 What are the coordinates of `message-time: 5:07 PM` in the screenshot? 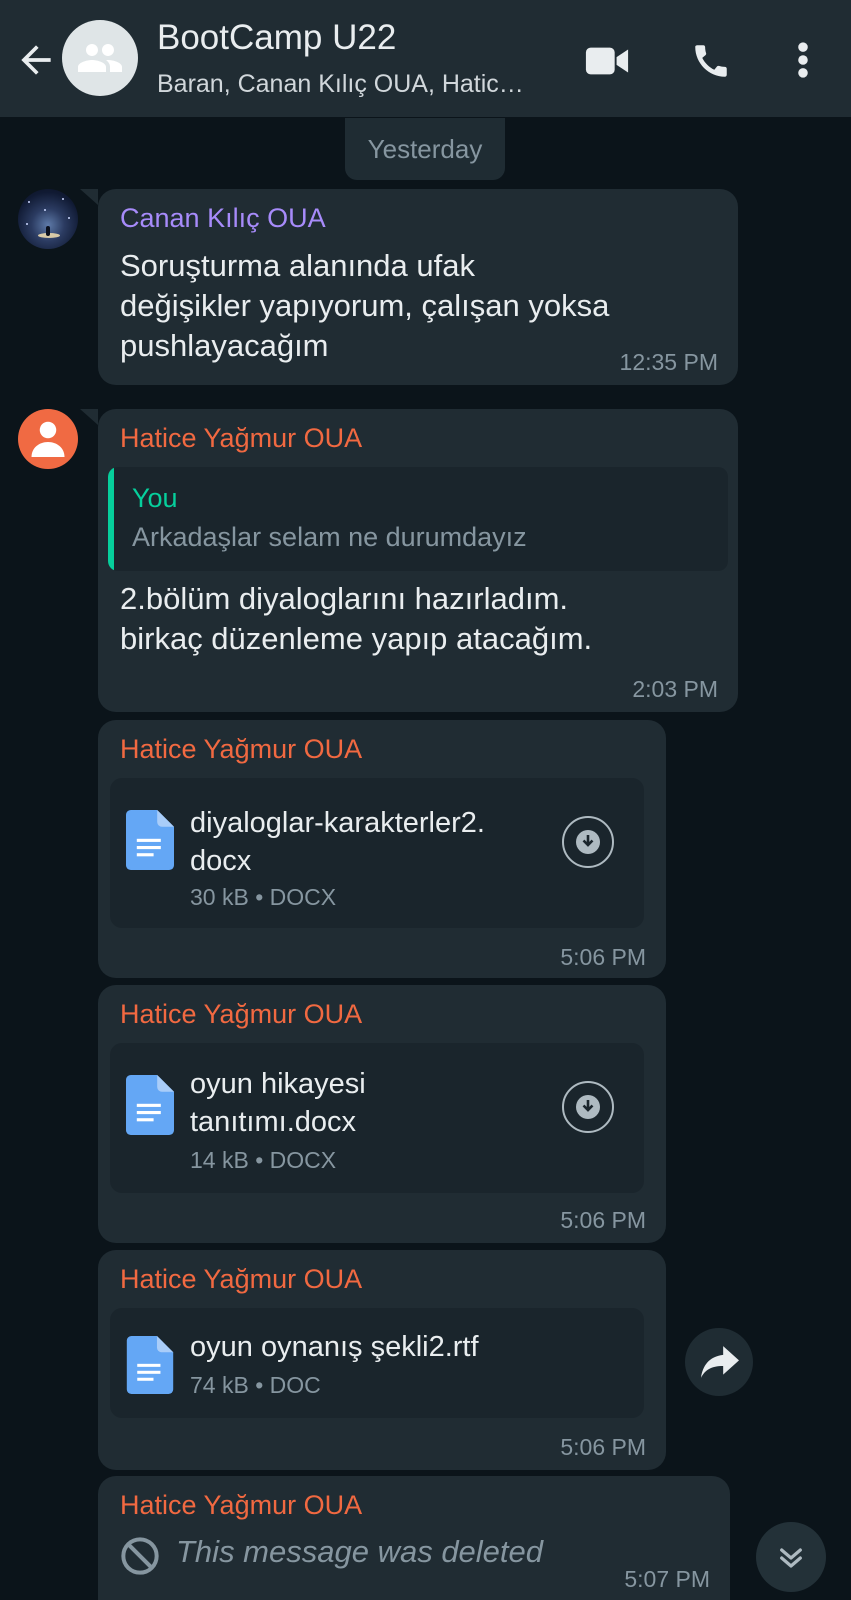 It's located at (667, 1579).